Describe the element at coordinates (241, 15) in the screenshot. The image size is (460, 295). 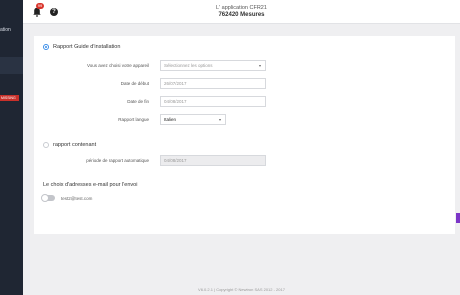
I see `page-subtitle: 762420 Mesures` at that location.